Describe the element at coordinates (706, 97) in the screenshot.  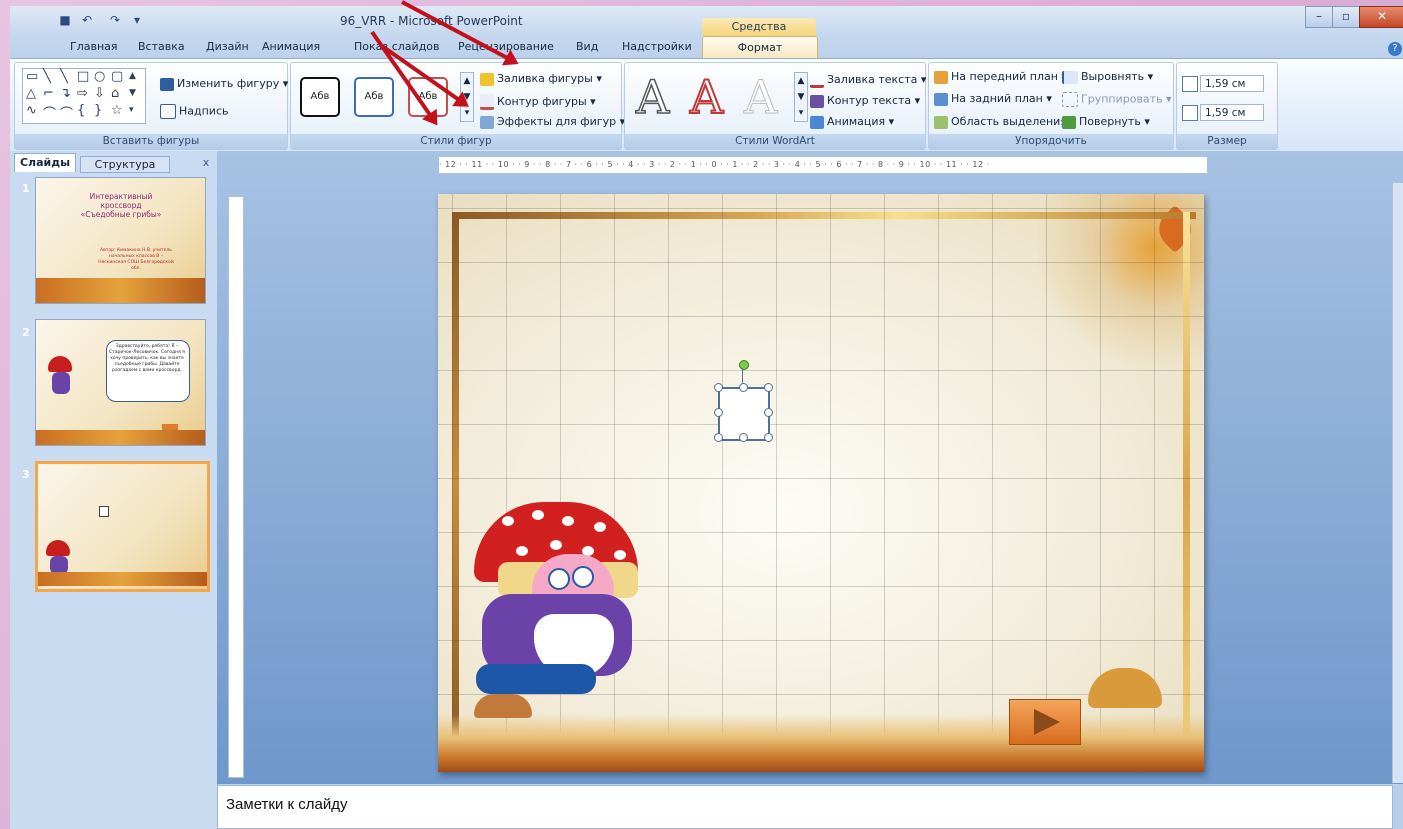
I see `wordart-style-red: A` at that location.